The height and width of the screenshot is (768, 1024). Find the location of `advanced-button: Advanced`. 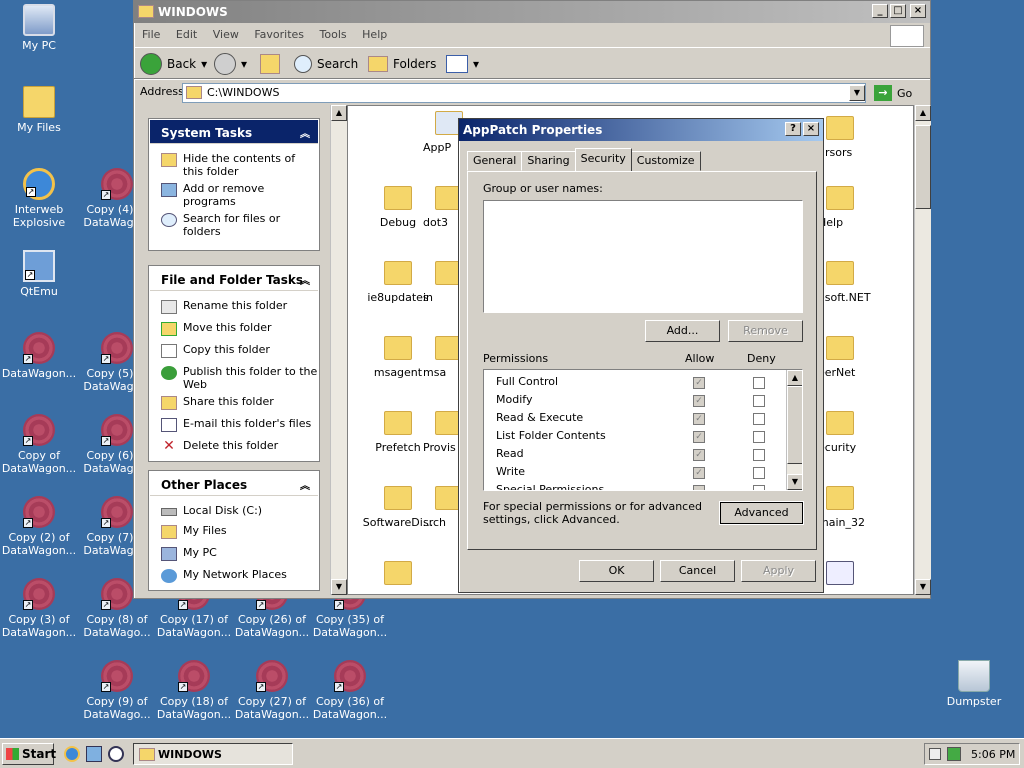

advanced-button: Advanced is located at coordinates (761, 513).